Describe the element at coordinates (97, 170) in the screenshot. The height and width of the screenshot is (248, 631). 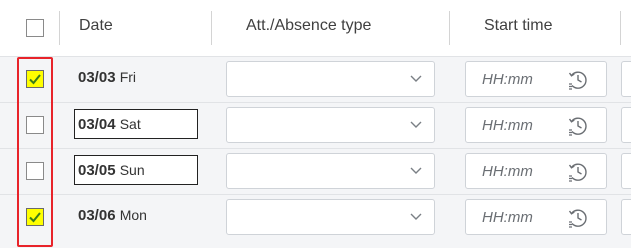
I see `date-value: 03/05` at that location.